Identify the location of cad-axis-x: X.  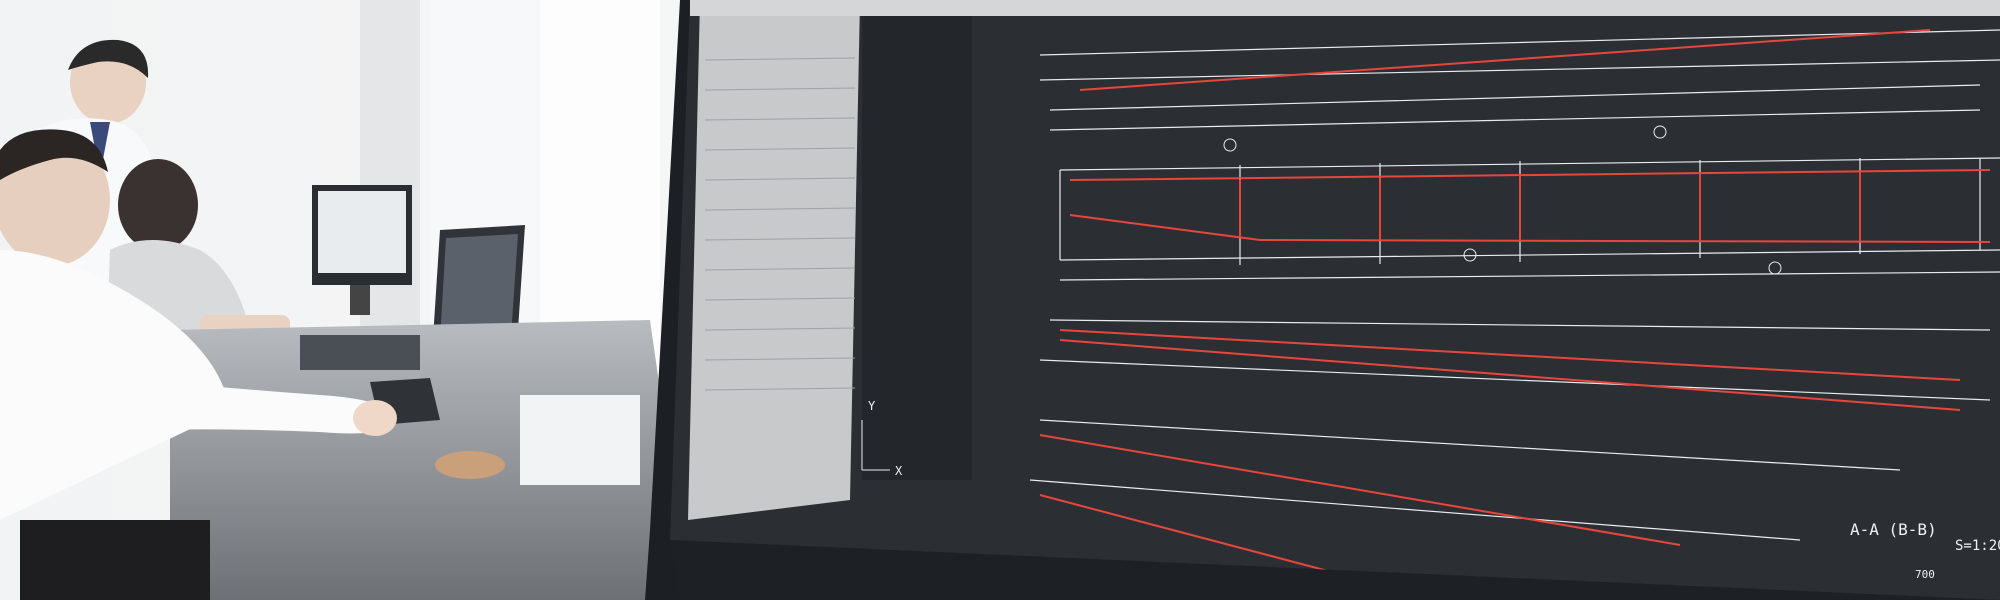
(899, 471).